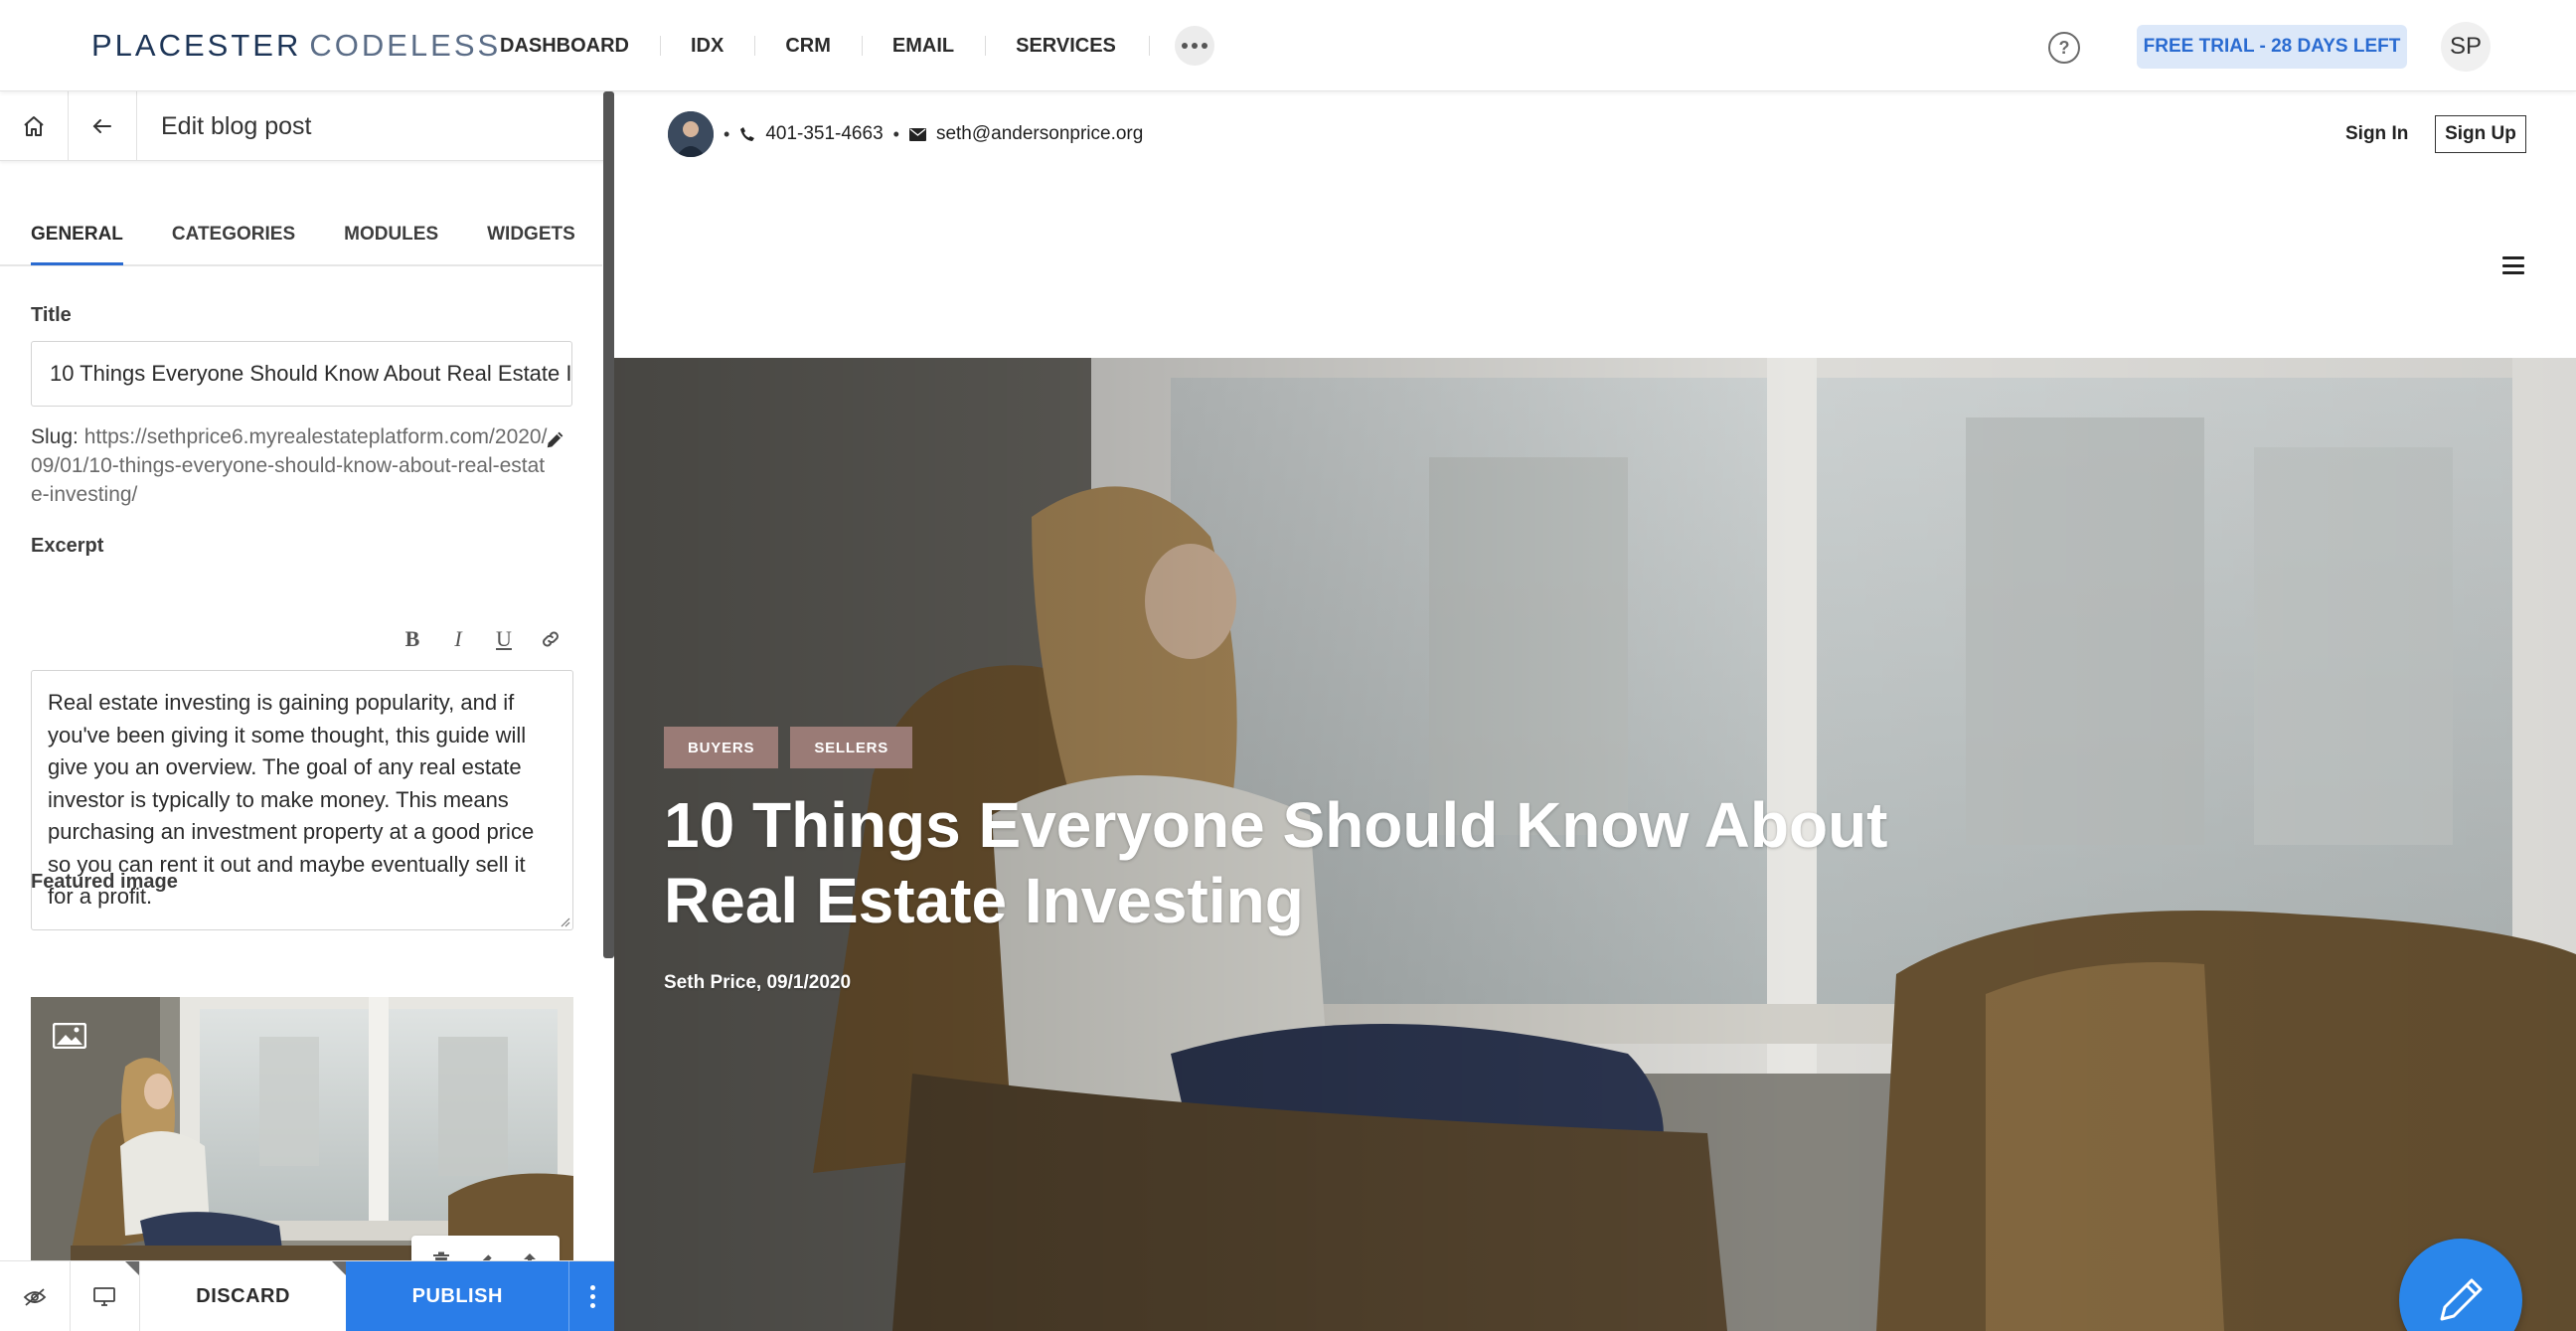  What do you see at coordinates (608, 524) in the screenshot?
I see `panel-scrollbar` at bounding box center [608, 524].